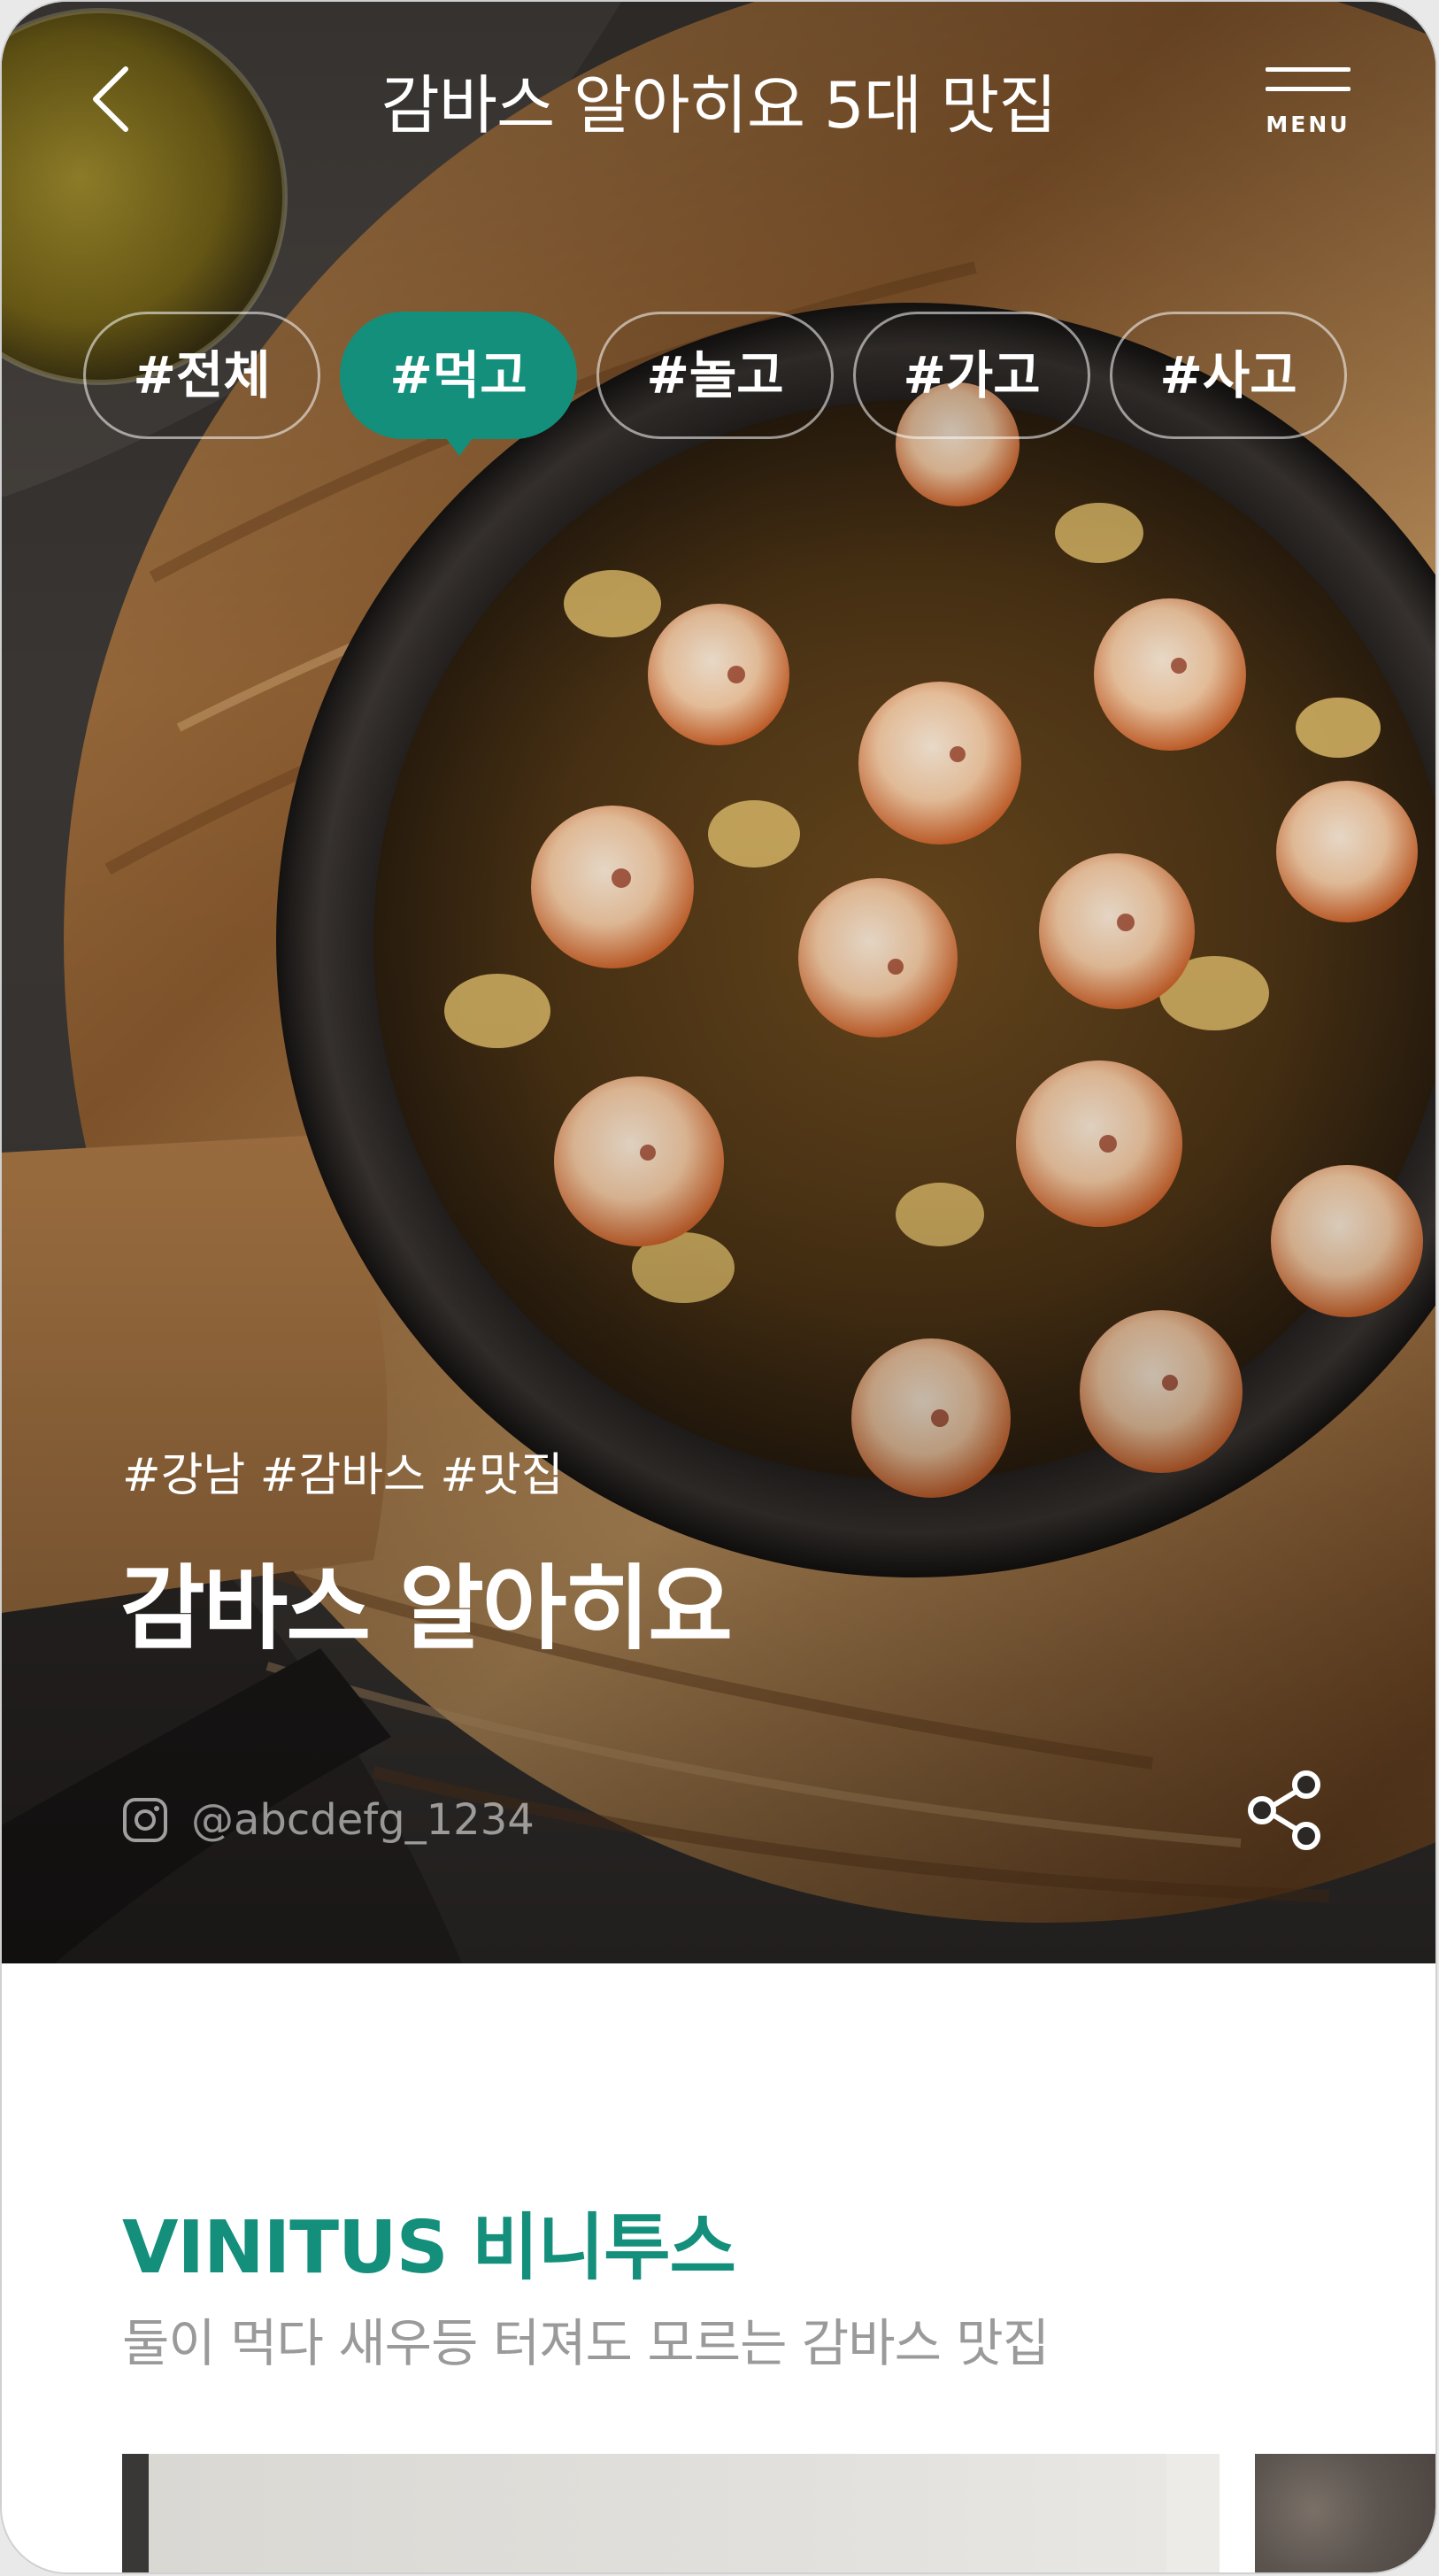  I want to click on photo-edge, so click(1193, 2513).